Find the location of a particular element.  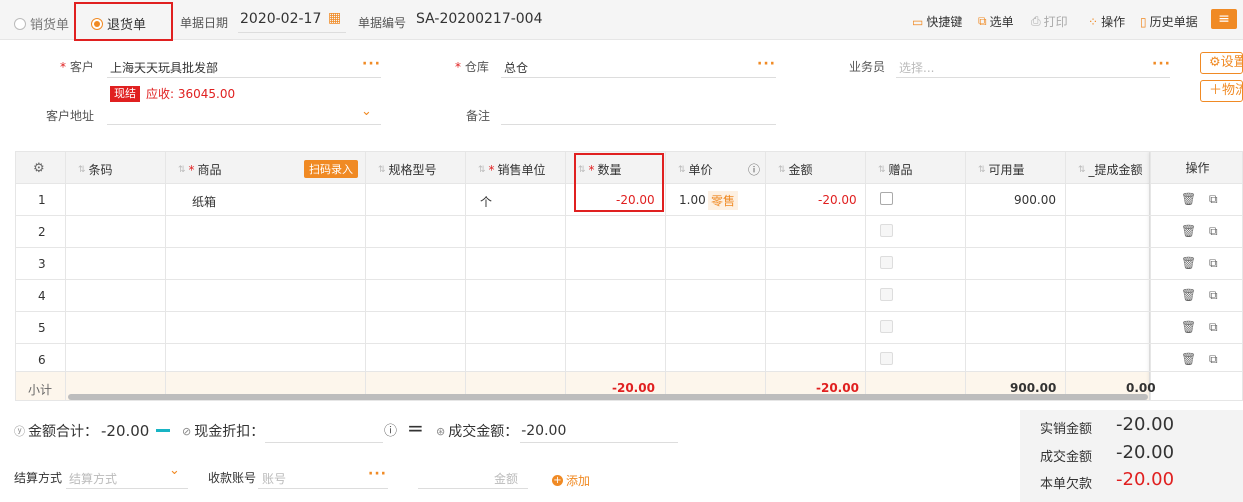

shortcut-label: 快捷键 is located at coordinates (944, 22).